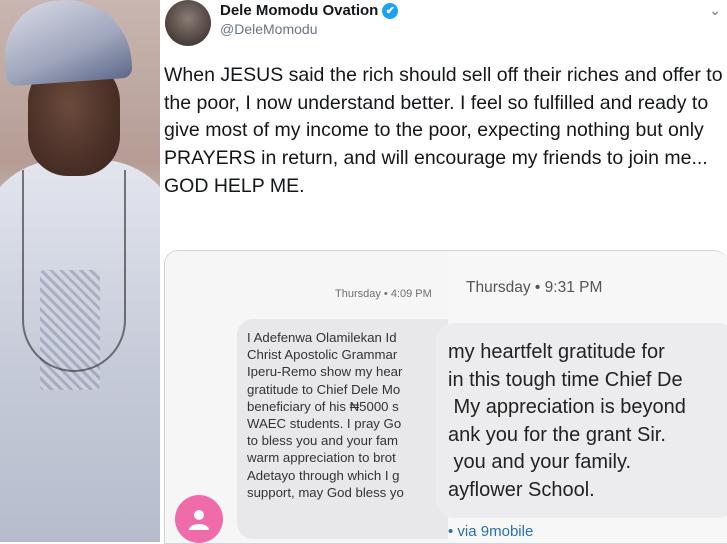  I want to click on person-icon, so click(199, 520).